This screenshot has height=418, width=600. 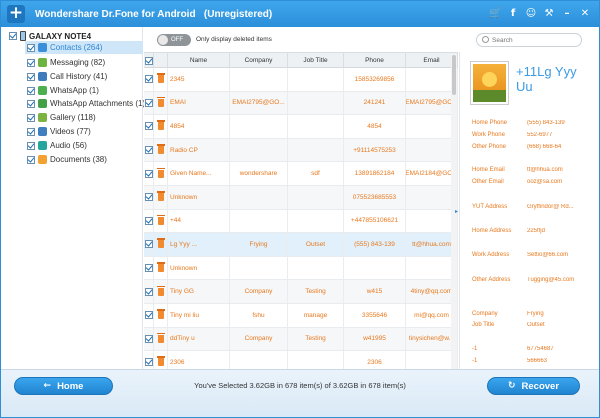 What do you see at coordinates (534, 40) in the screenshot?
I see `search-input` at bounding box center [534, 40].